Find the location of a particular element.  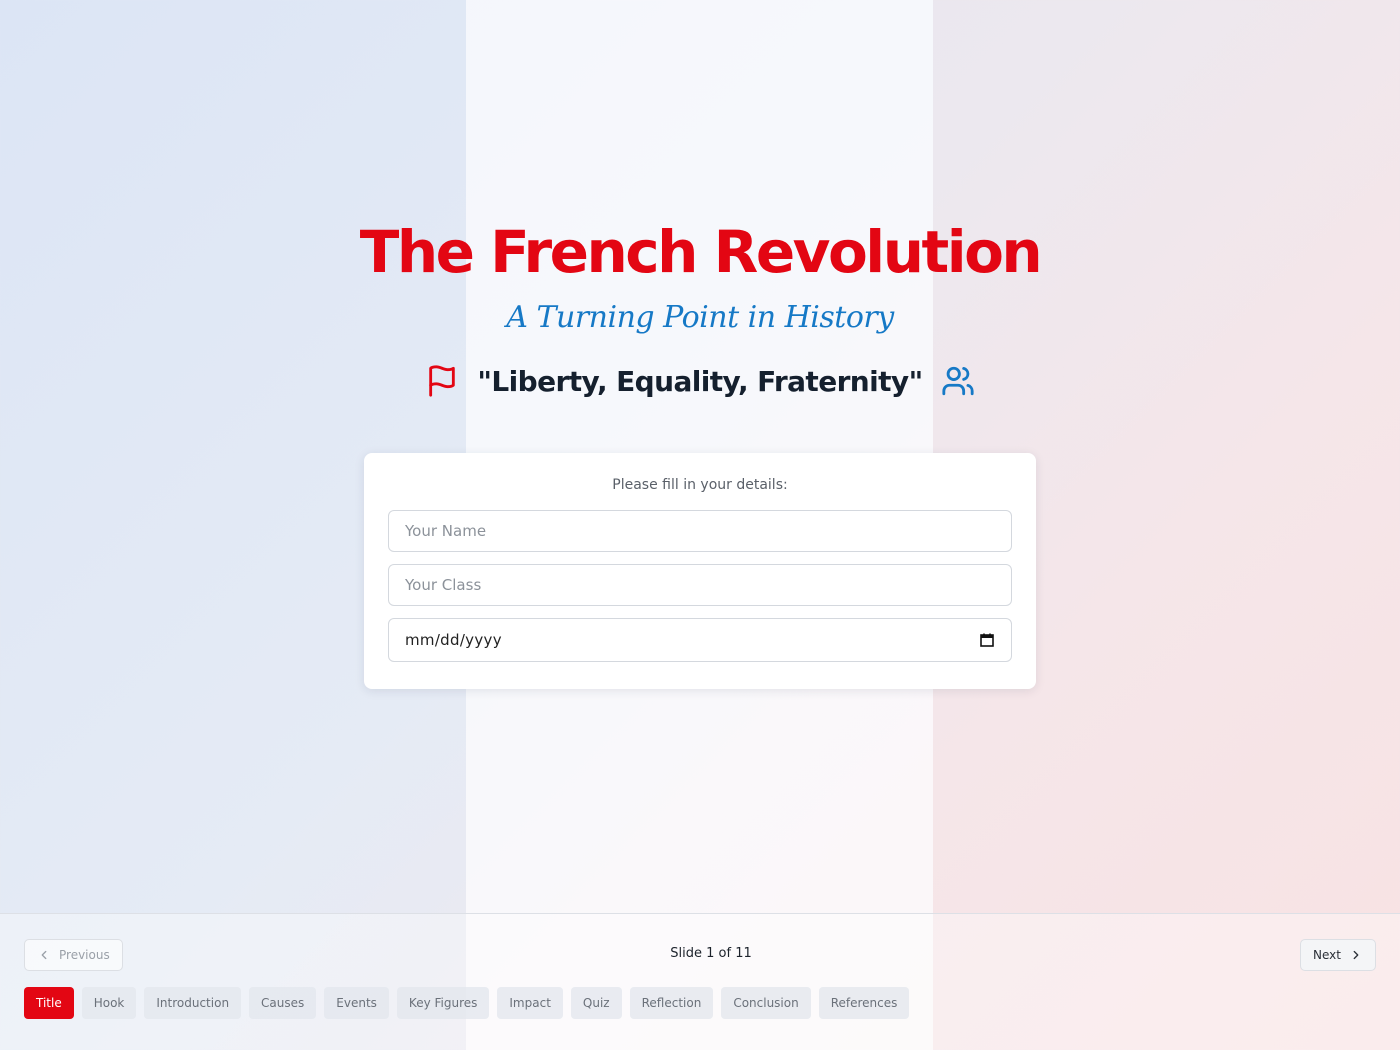

tab-introduction: Introduction is located at coordinates (193, 1003).